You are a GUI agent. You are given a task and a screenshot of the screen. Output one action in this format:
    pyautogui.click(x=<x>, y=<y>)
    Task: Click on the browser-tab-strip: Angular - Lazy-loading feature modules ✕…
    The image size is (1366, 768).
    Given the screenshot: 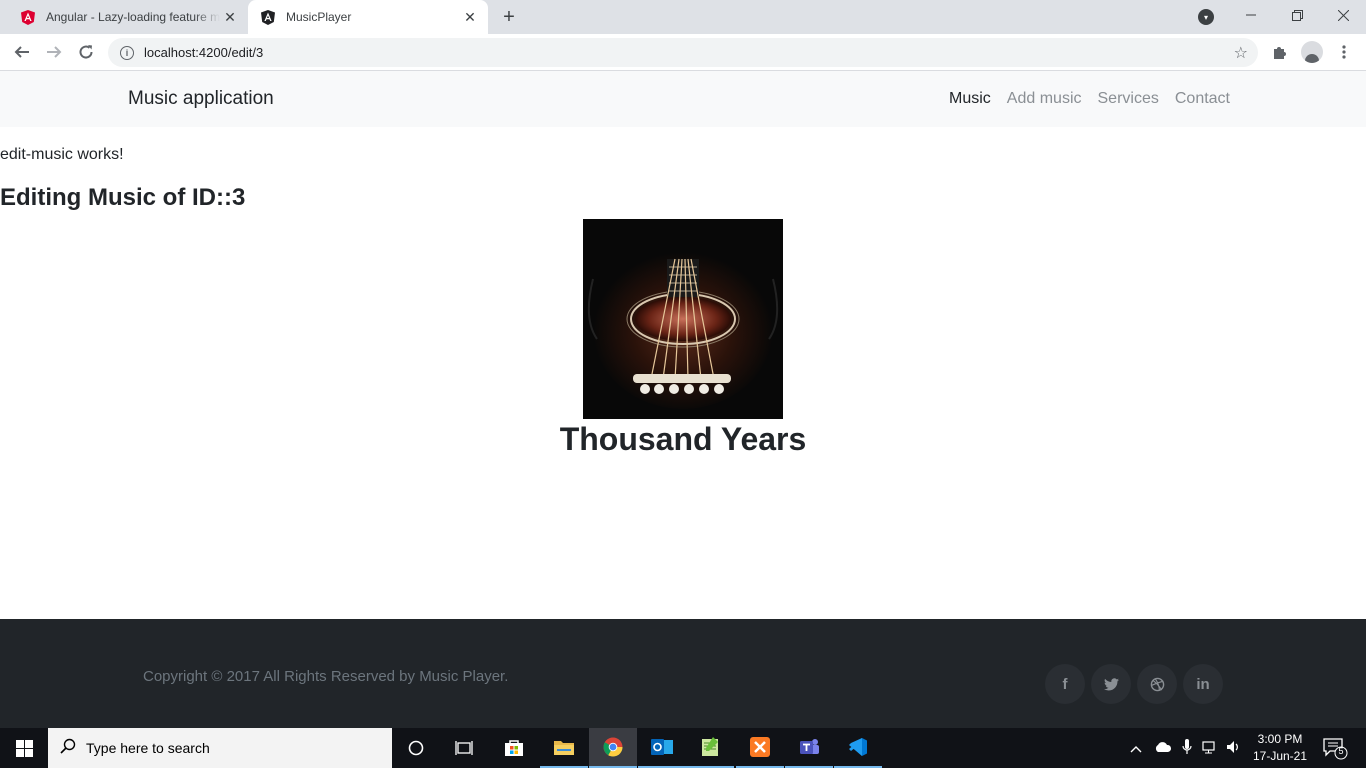 What is the action you would take?
    pyautogui.click(x=683, y=17)
    